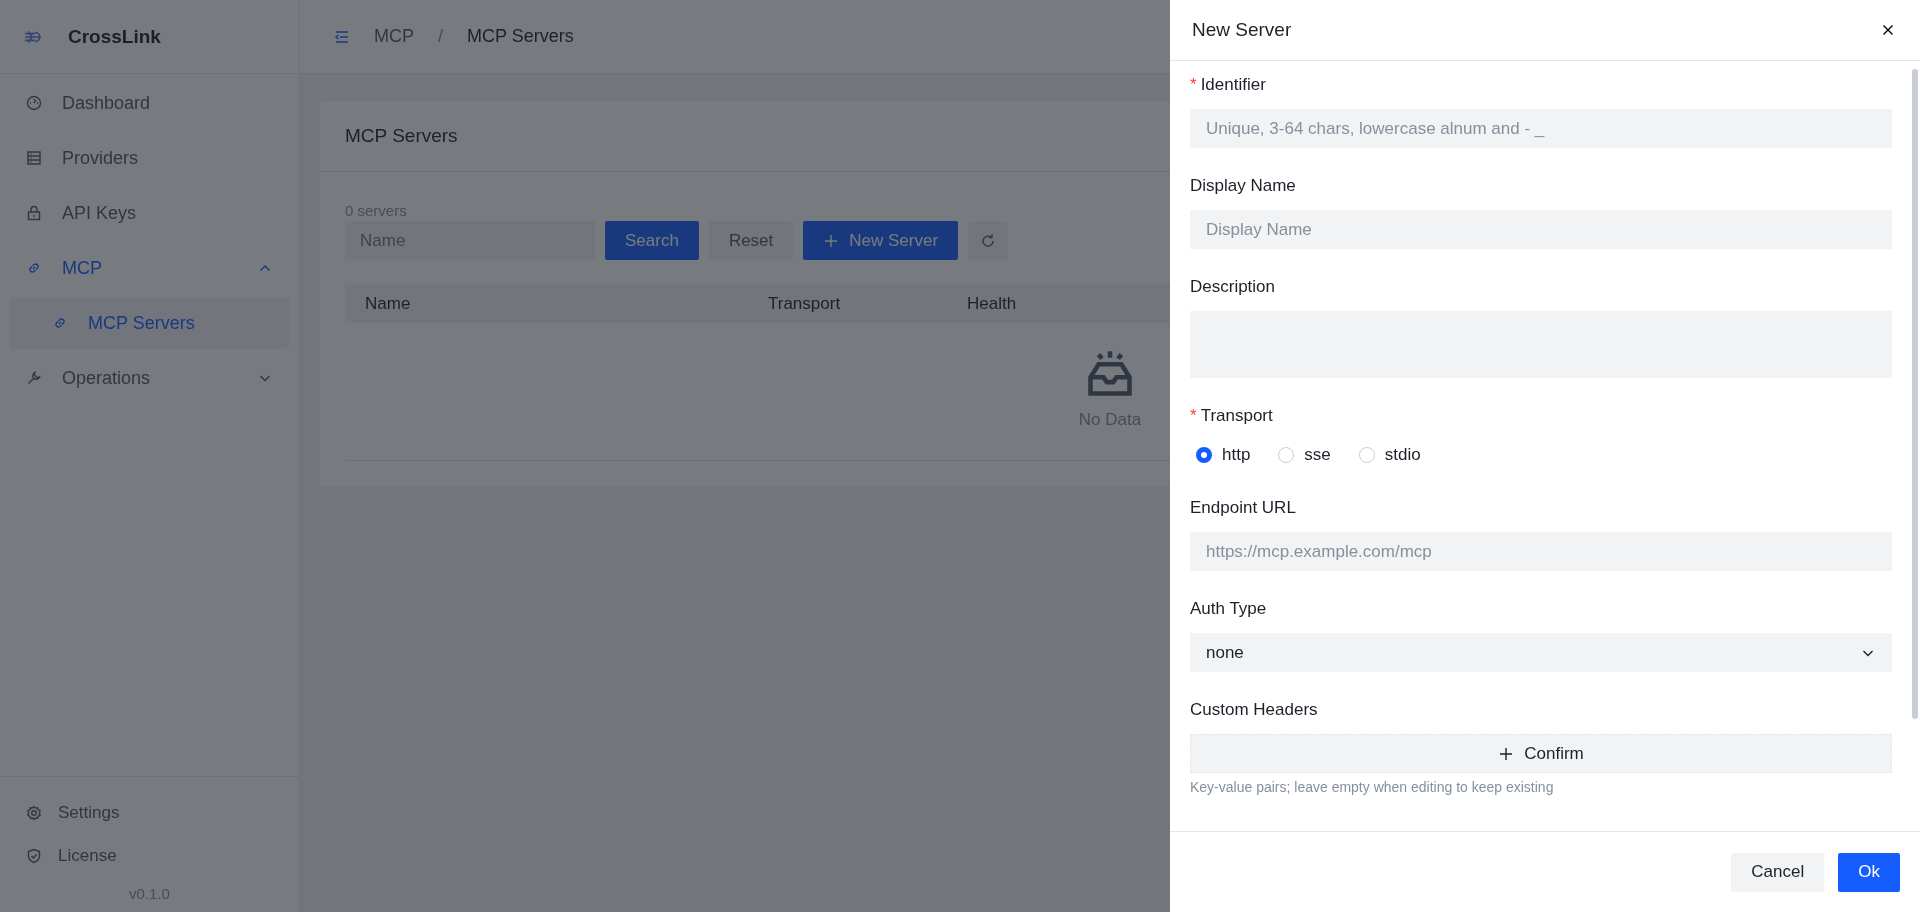  I want to click on sidebar-footer-item: Settings, so click(149, 812).